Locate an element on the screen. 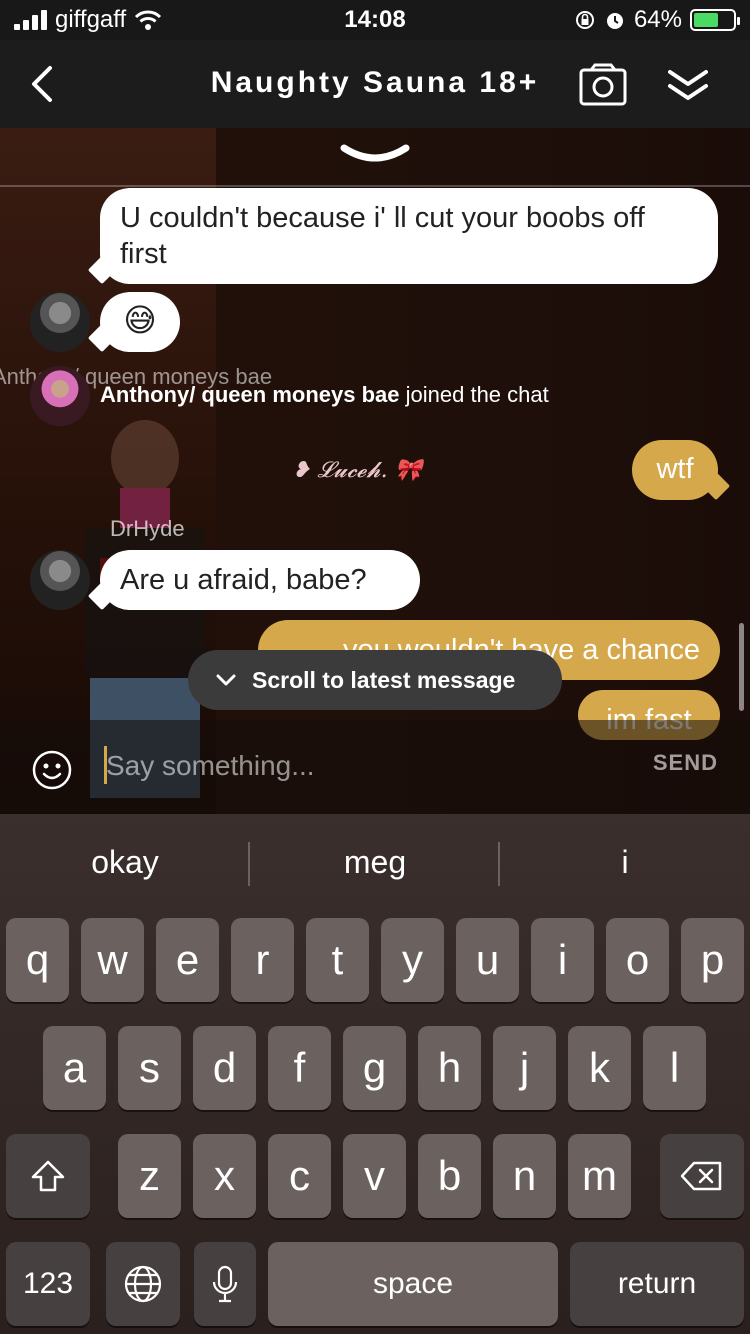 The width and height of the screenshot is (750, 1334). key-u: u is located at coordinates (487, 960).